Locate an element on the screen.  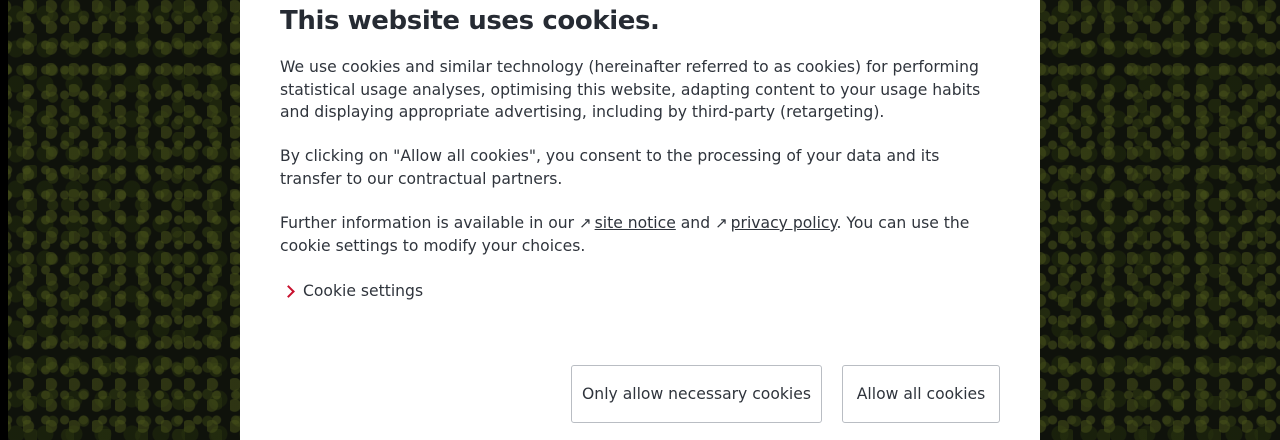
cookie-settings-label: Cookie settings is located at coordinates (363, 291).